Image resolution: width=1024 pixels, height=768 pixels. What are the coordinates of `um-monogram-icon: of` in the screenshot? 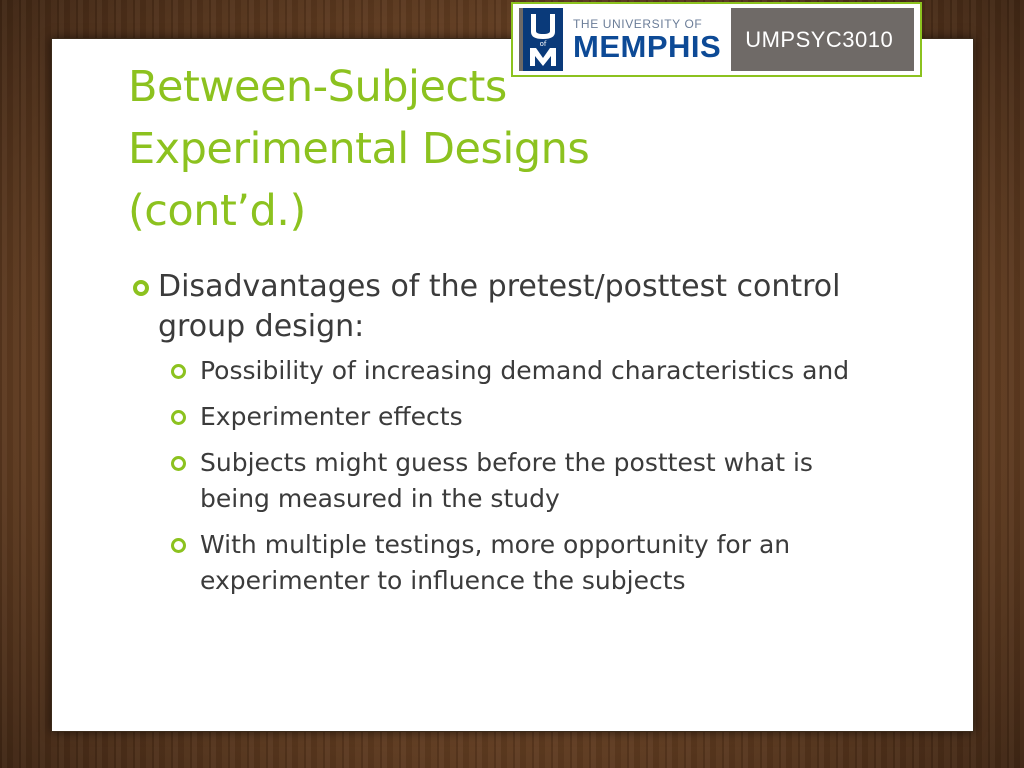 It's located at (543, 39).